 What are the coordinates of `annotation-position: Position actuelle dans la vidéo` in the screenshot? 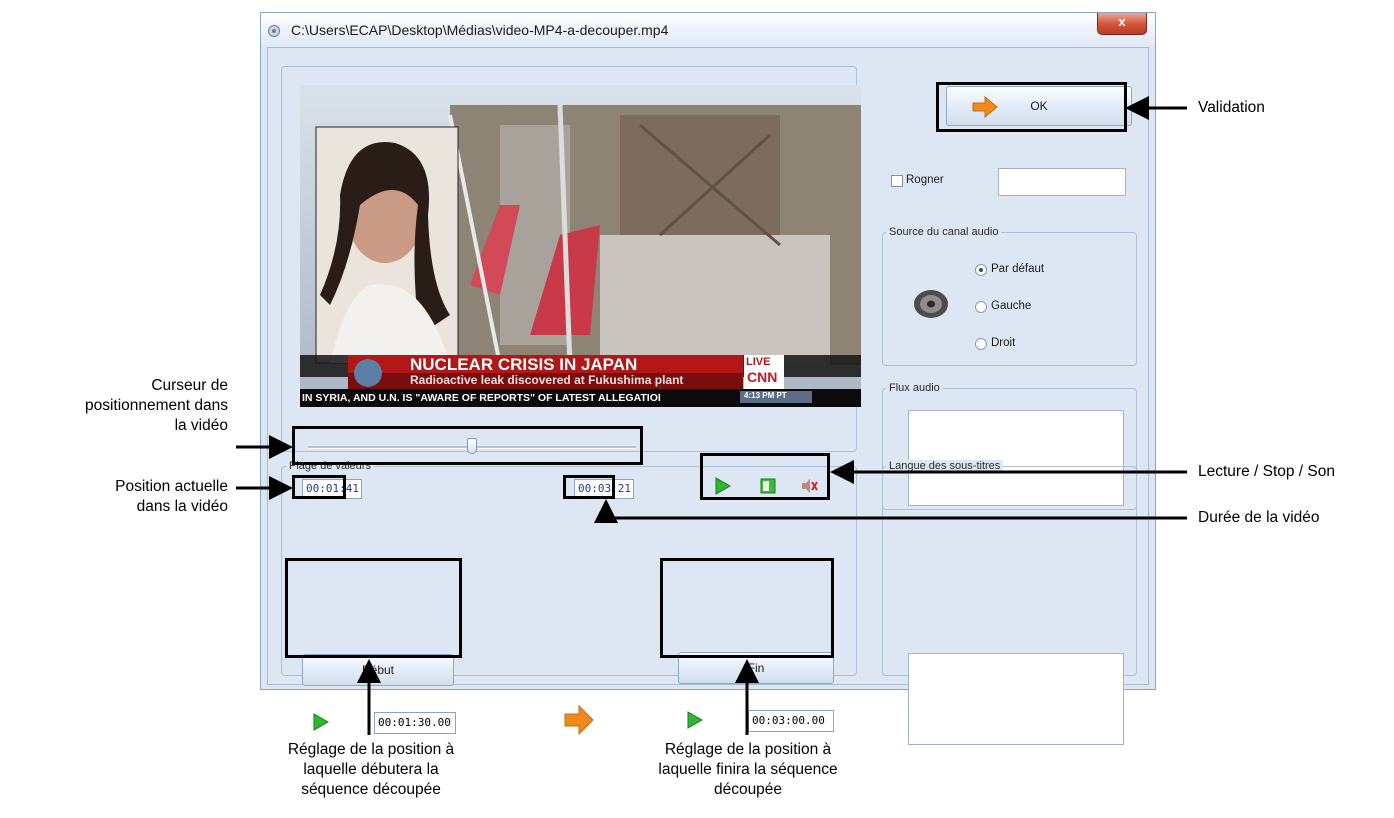 It's located at (114, 497).